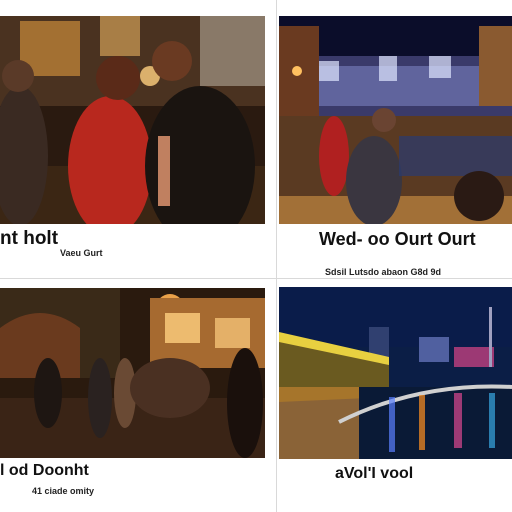 The width and height of the screenshot is (512, 512). Describe the element at coordinates (276, 256) in the screenshot. I see `grid-divider-vertical` at that location.